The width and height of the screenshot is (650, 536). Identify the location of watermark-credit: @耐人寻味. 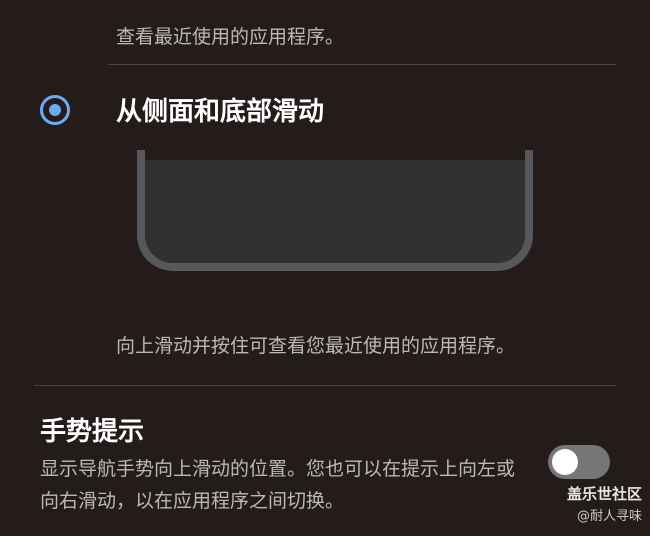
(609, 516).